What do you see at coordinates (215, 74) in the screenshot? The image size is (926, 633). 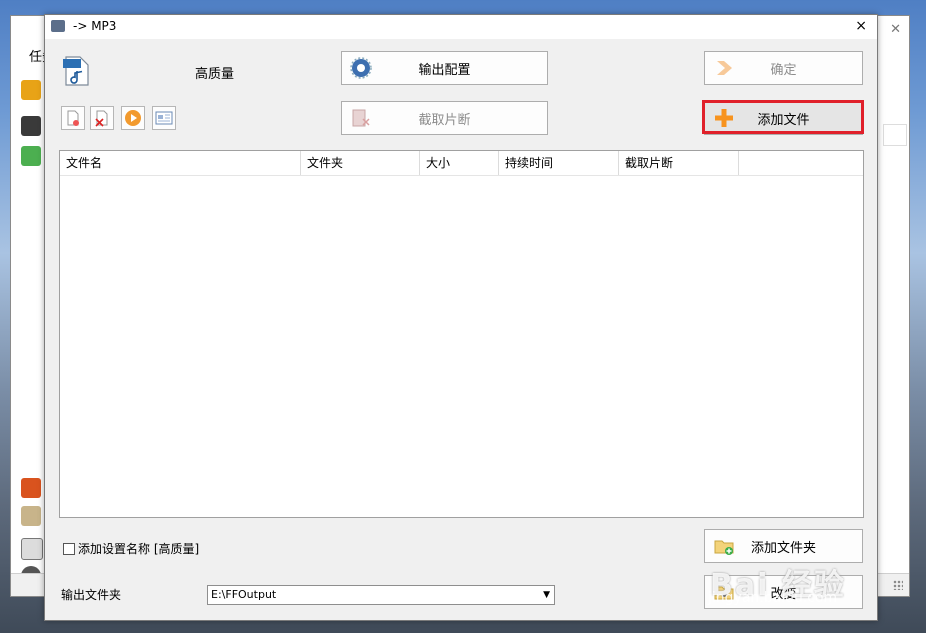 I see `quality-label: 高质量` at bounding box center [215, 74].